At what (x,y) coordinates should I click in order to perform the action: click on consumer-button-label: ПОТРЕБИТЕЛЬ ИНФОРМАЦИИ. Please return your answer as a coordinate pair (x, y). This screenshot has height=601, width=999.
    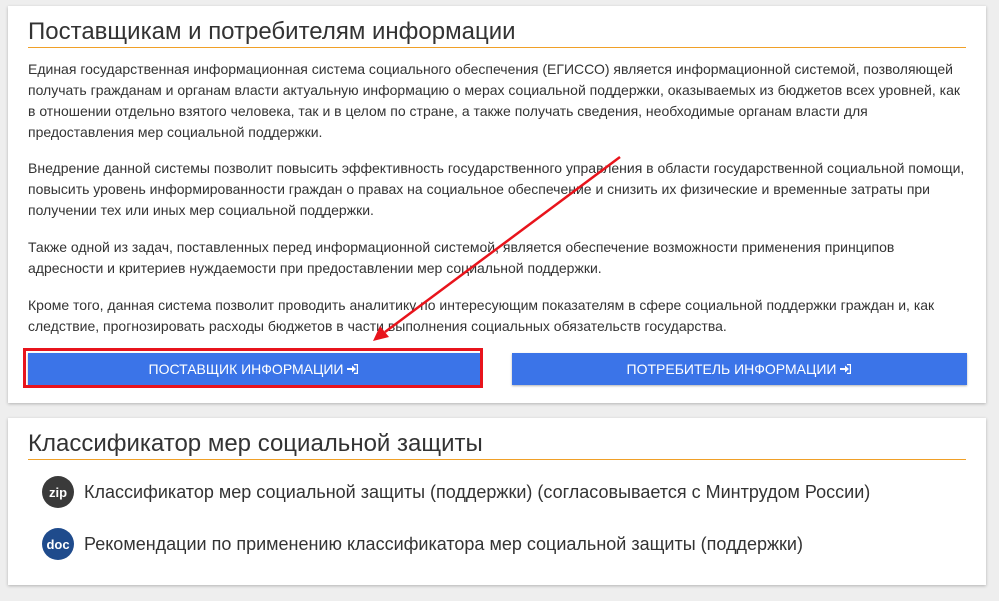
    Looking at the image, I should click on (731, 369).